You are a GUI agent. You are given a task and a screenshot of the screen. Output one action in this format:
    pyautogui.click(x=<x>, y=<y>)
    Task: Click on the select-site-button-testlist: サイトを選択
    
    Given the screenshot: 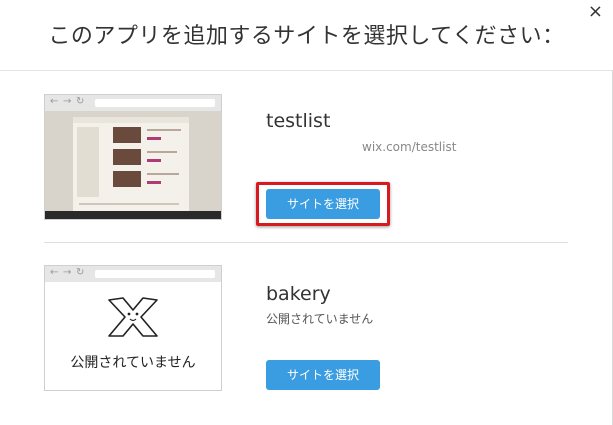 What is the action you would take?
    pyautogui.click(x=323, y=204)
    